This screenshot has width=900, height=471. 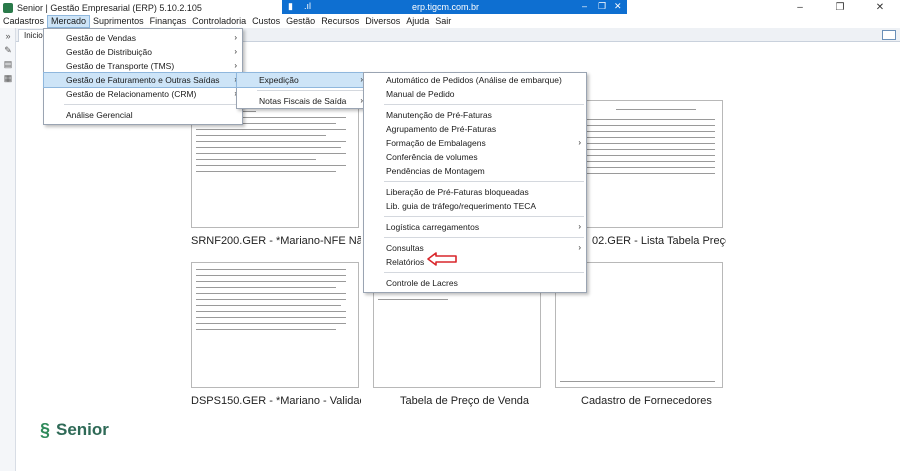 I want to click on menu-item-liberacao-pre-faturas: Liberação de Pré-Faturas bloqueadas, so click(x=475, y=192).